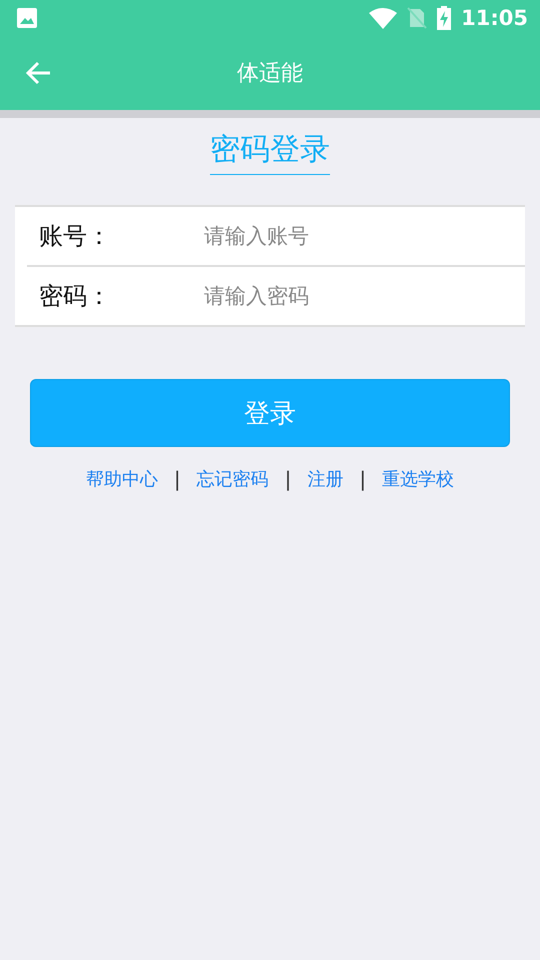 The image size is (540, 960). What do you see at coordinates (364, 236) in the screenshot?
I see `input-field: 请输入账号` at bounding box center [364, 236].